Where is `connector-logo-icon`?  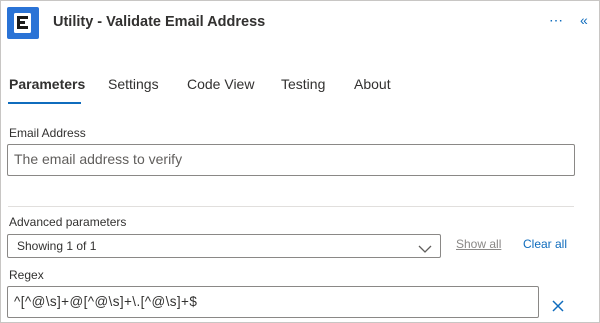 connector-logo-icon is located at coordinates (23, 23).